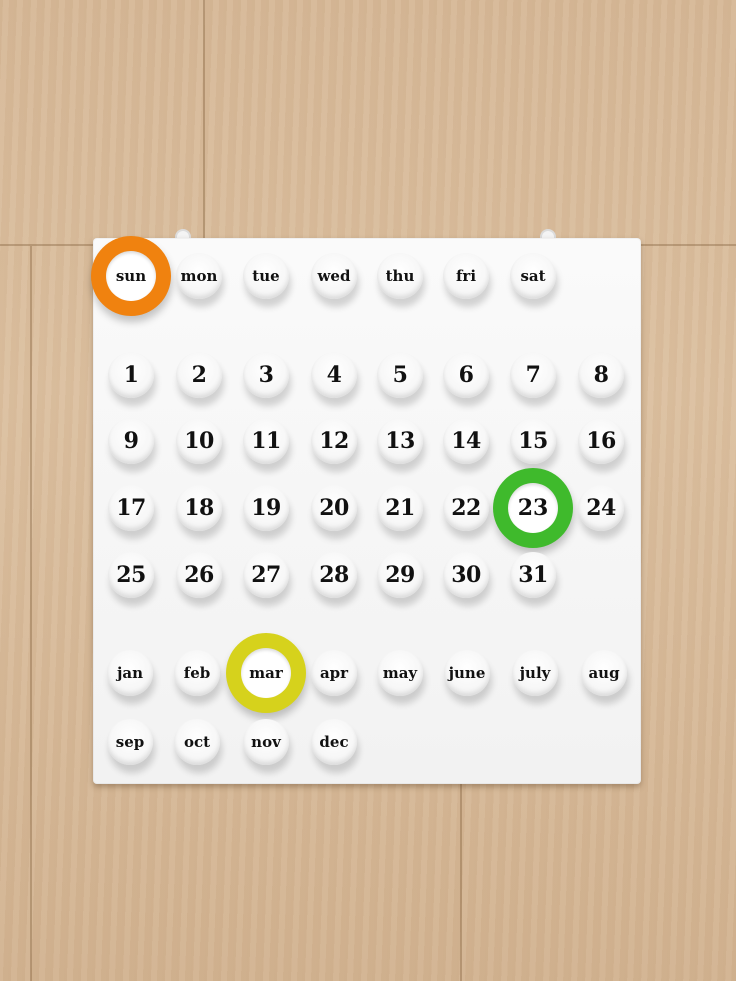 The width and height of the screenshot is (736, 981). I want to click on day-peg-3: 3, so click(266, 375).